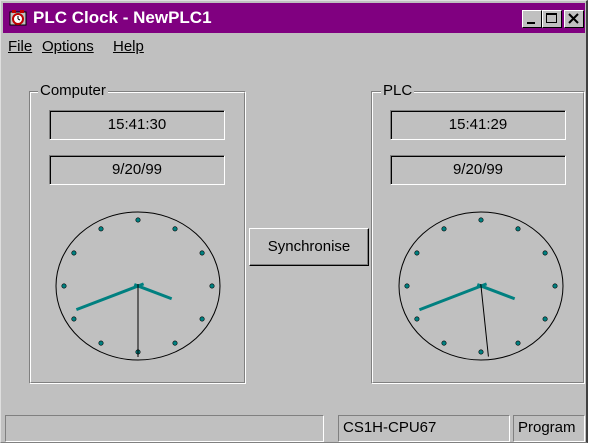  What do you see at coordinates (398, 90) in the screenshot?
I see `plc-group-label: PLC` at bounding box center [398, 90].